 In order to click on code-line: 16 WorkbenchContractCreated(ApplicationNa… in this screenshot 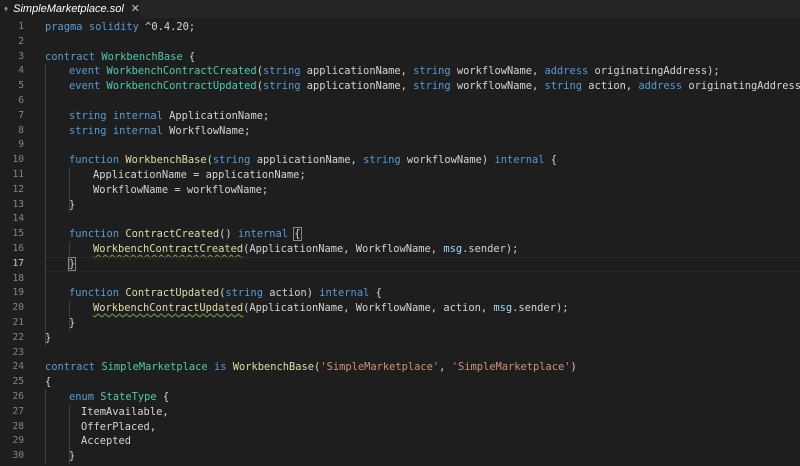, I will do `click(400, 249)`.